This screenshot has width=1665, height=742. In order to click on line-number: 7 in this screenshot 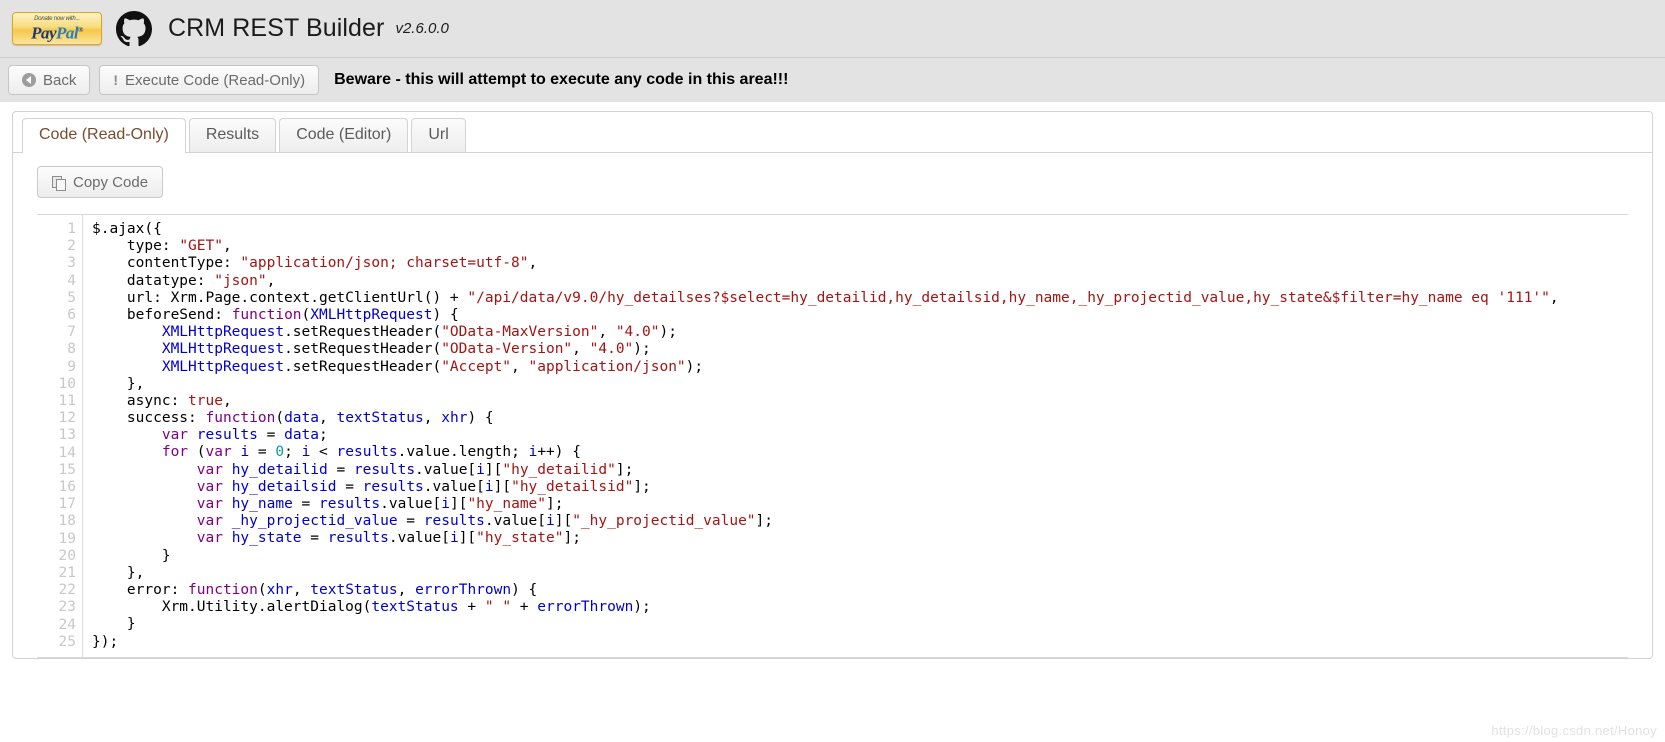, I will do `click(71, 332)`.